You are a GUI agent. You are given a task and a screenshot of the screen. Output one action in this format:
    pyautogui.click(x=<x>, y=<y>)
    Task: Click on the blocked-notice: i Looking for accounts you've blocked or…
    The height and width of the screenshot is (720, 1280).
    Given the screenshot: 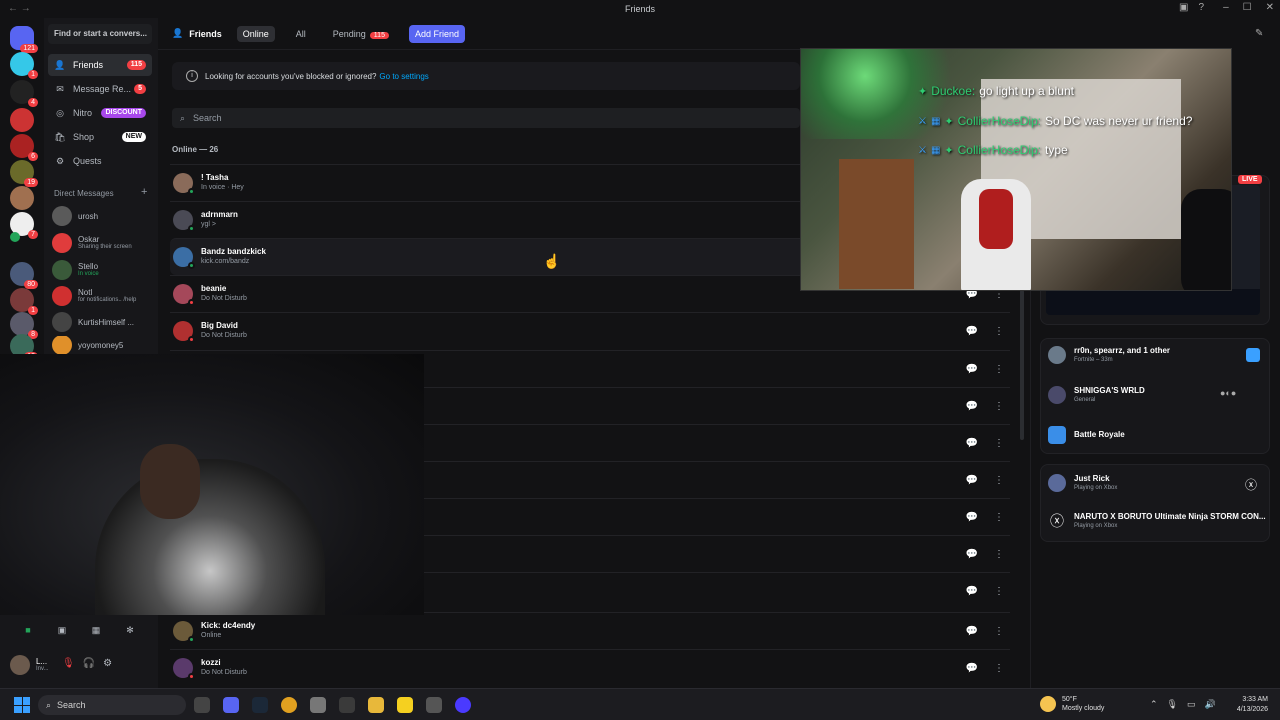 What is the action you would take?
    pyautogui.click(x=486, y=76)
    